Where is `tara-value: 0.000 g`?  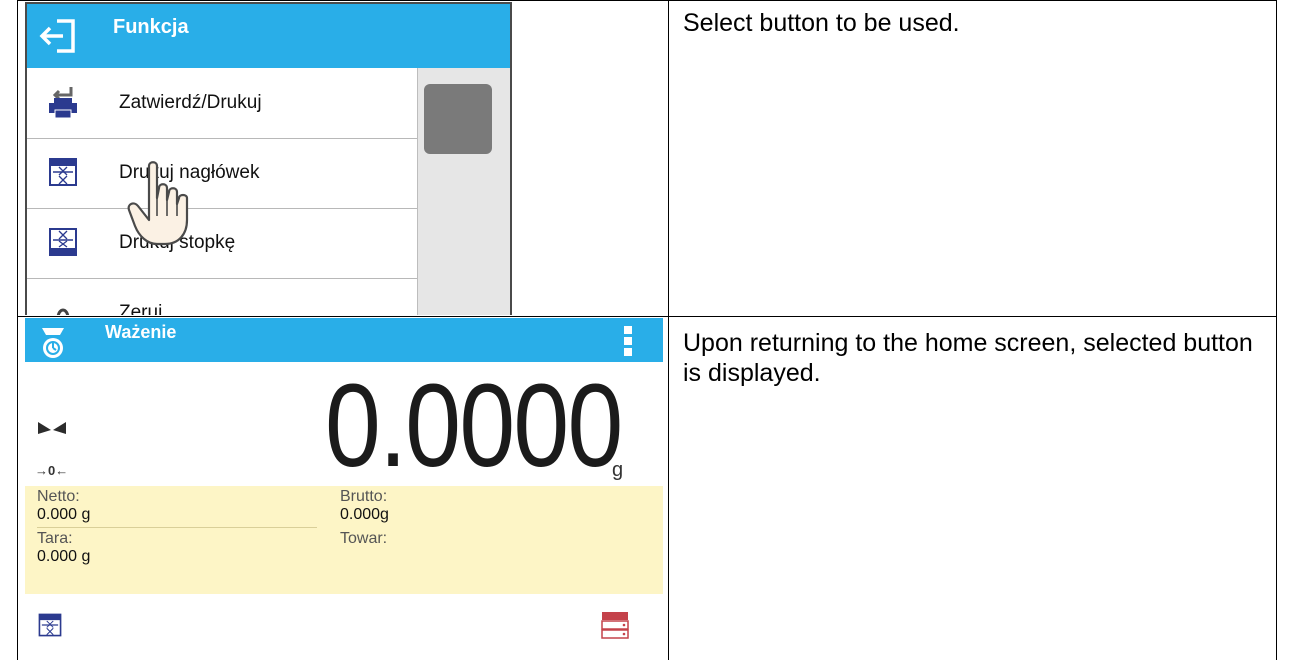 tara-value: 0.000 g is located at coordinates (64, 556).